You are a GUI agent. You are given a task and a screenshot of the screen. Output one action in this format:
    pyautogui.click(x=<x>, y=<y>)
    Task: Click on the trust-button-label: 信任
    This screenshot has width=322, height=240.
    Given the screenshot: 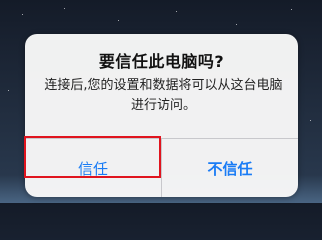 What is the action you would take?
    pyautogui.click(x=92, y=168)
    